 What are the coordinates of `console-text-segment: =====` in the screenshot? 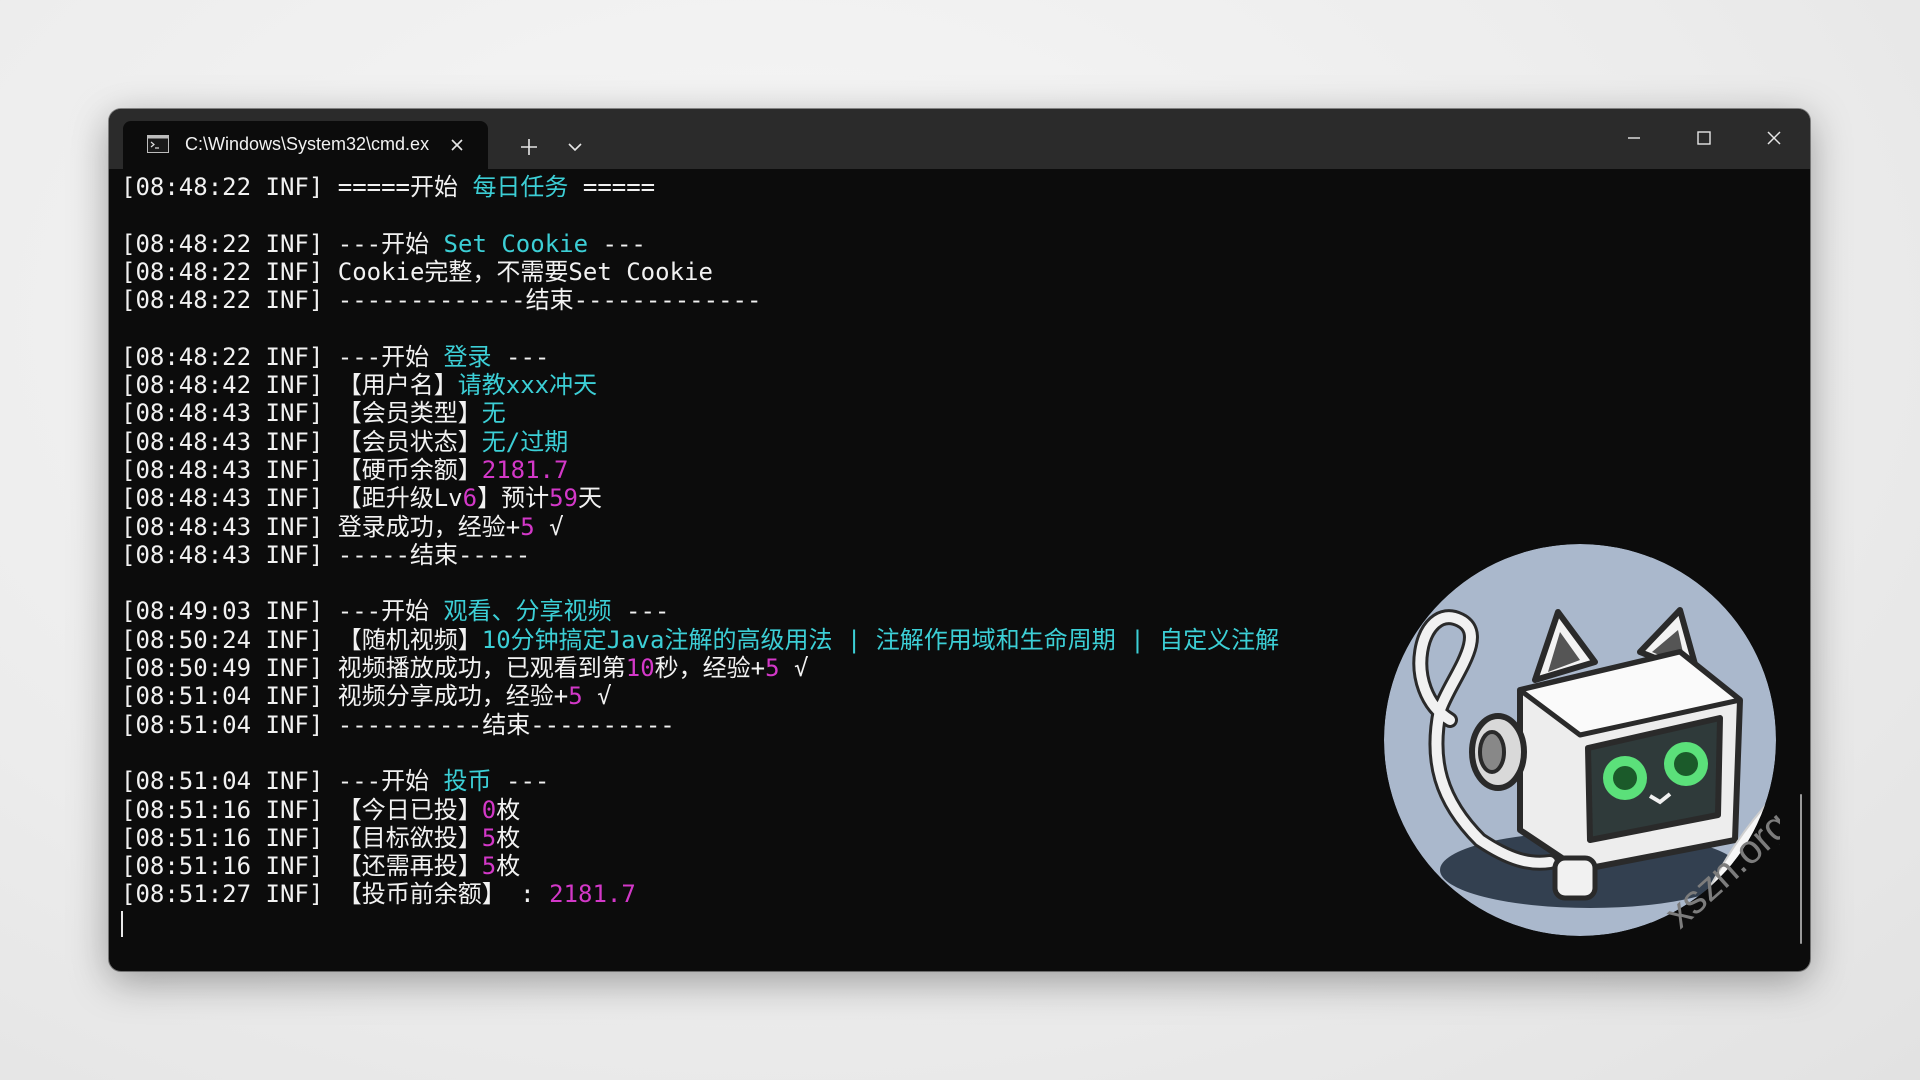 It's located at (611, 187).